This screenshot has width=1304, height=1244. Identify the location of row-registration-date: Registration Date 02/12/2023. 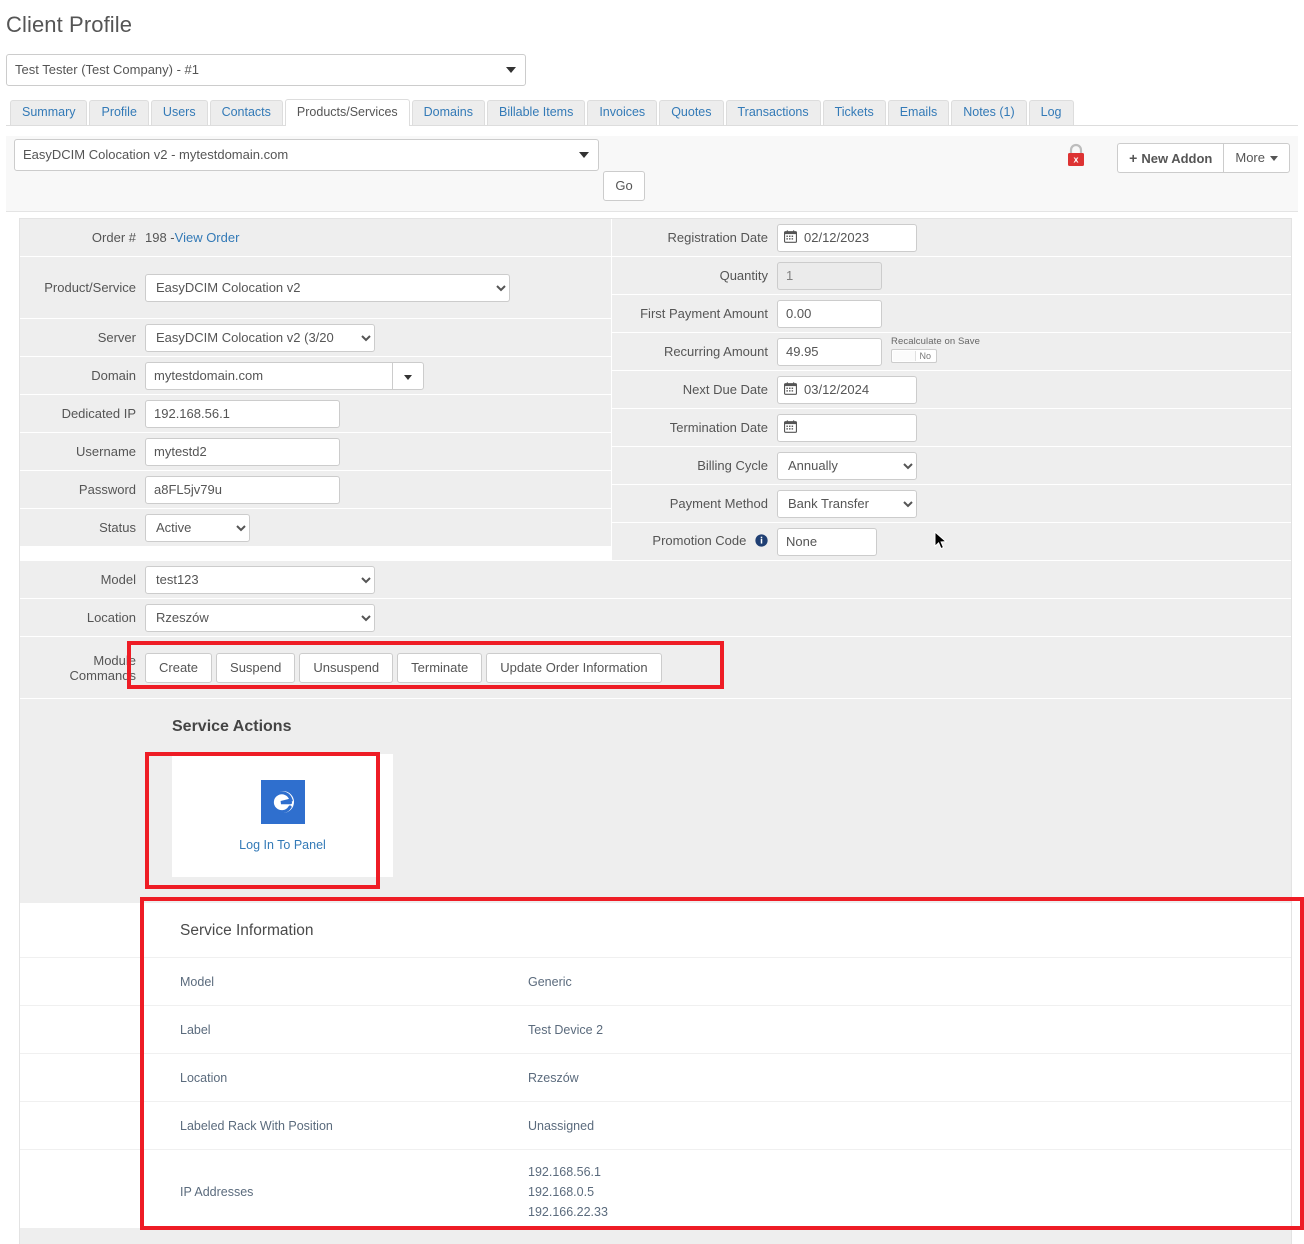
(951, 238).